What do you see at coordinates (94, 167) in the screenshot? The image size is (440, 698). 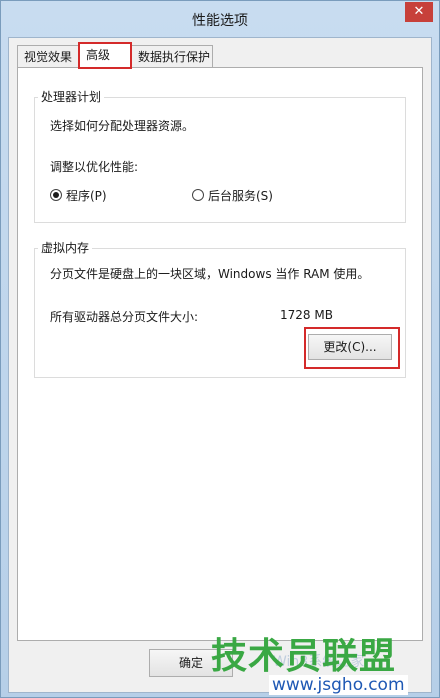 I see `adjust-for-label: 调整以优化性能:` at bounding box center [94, 167].